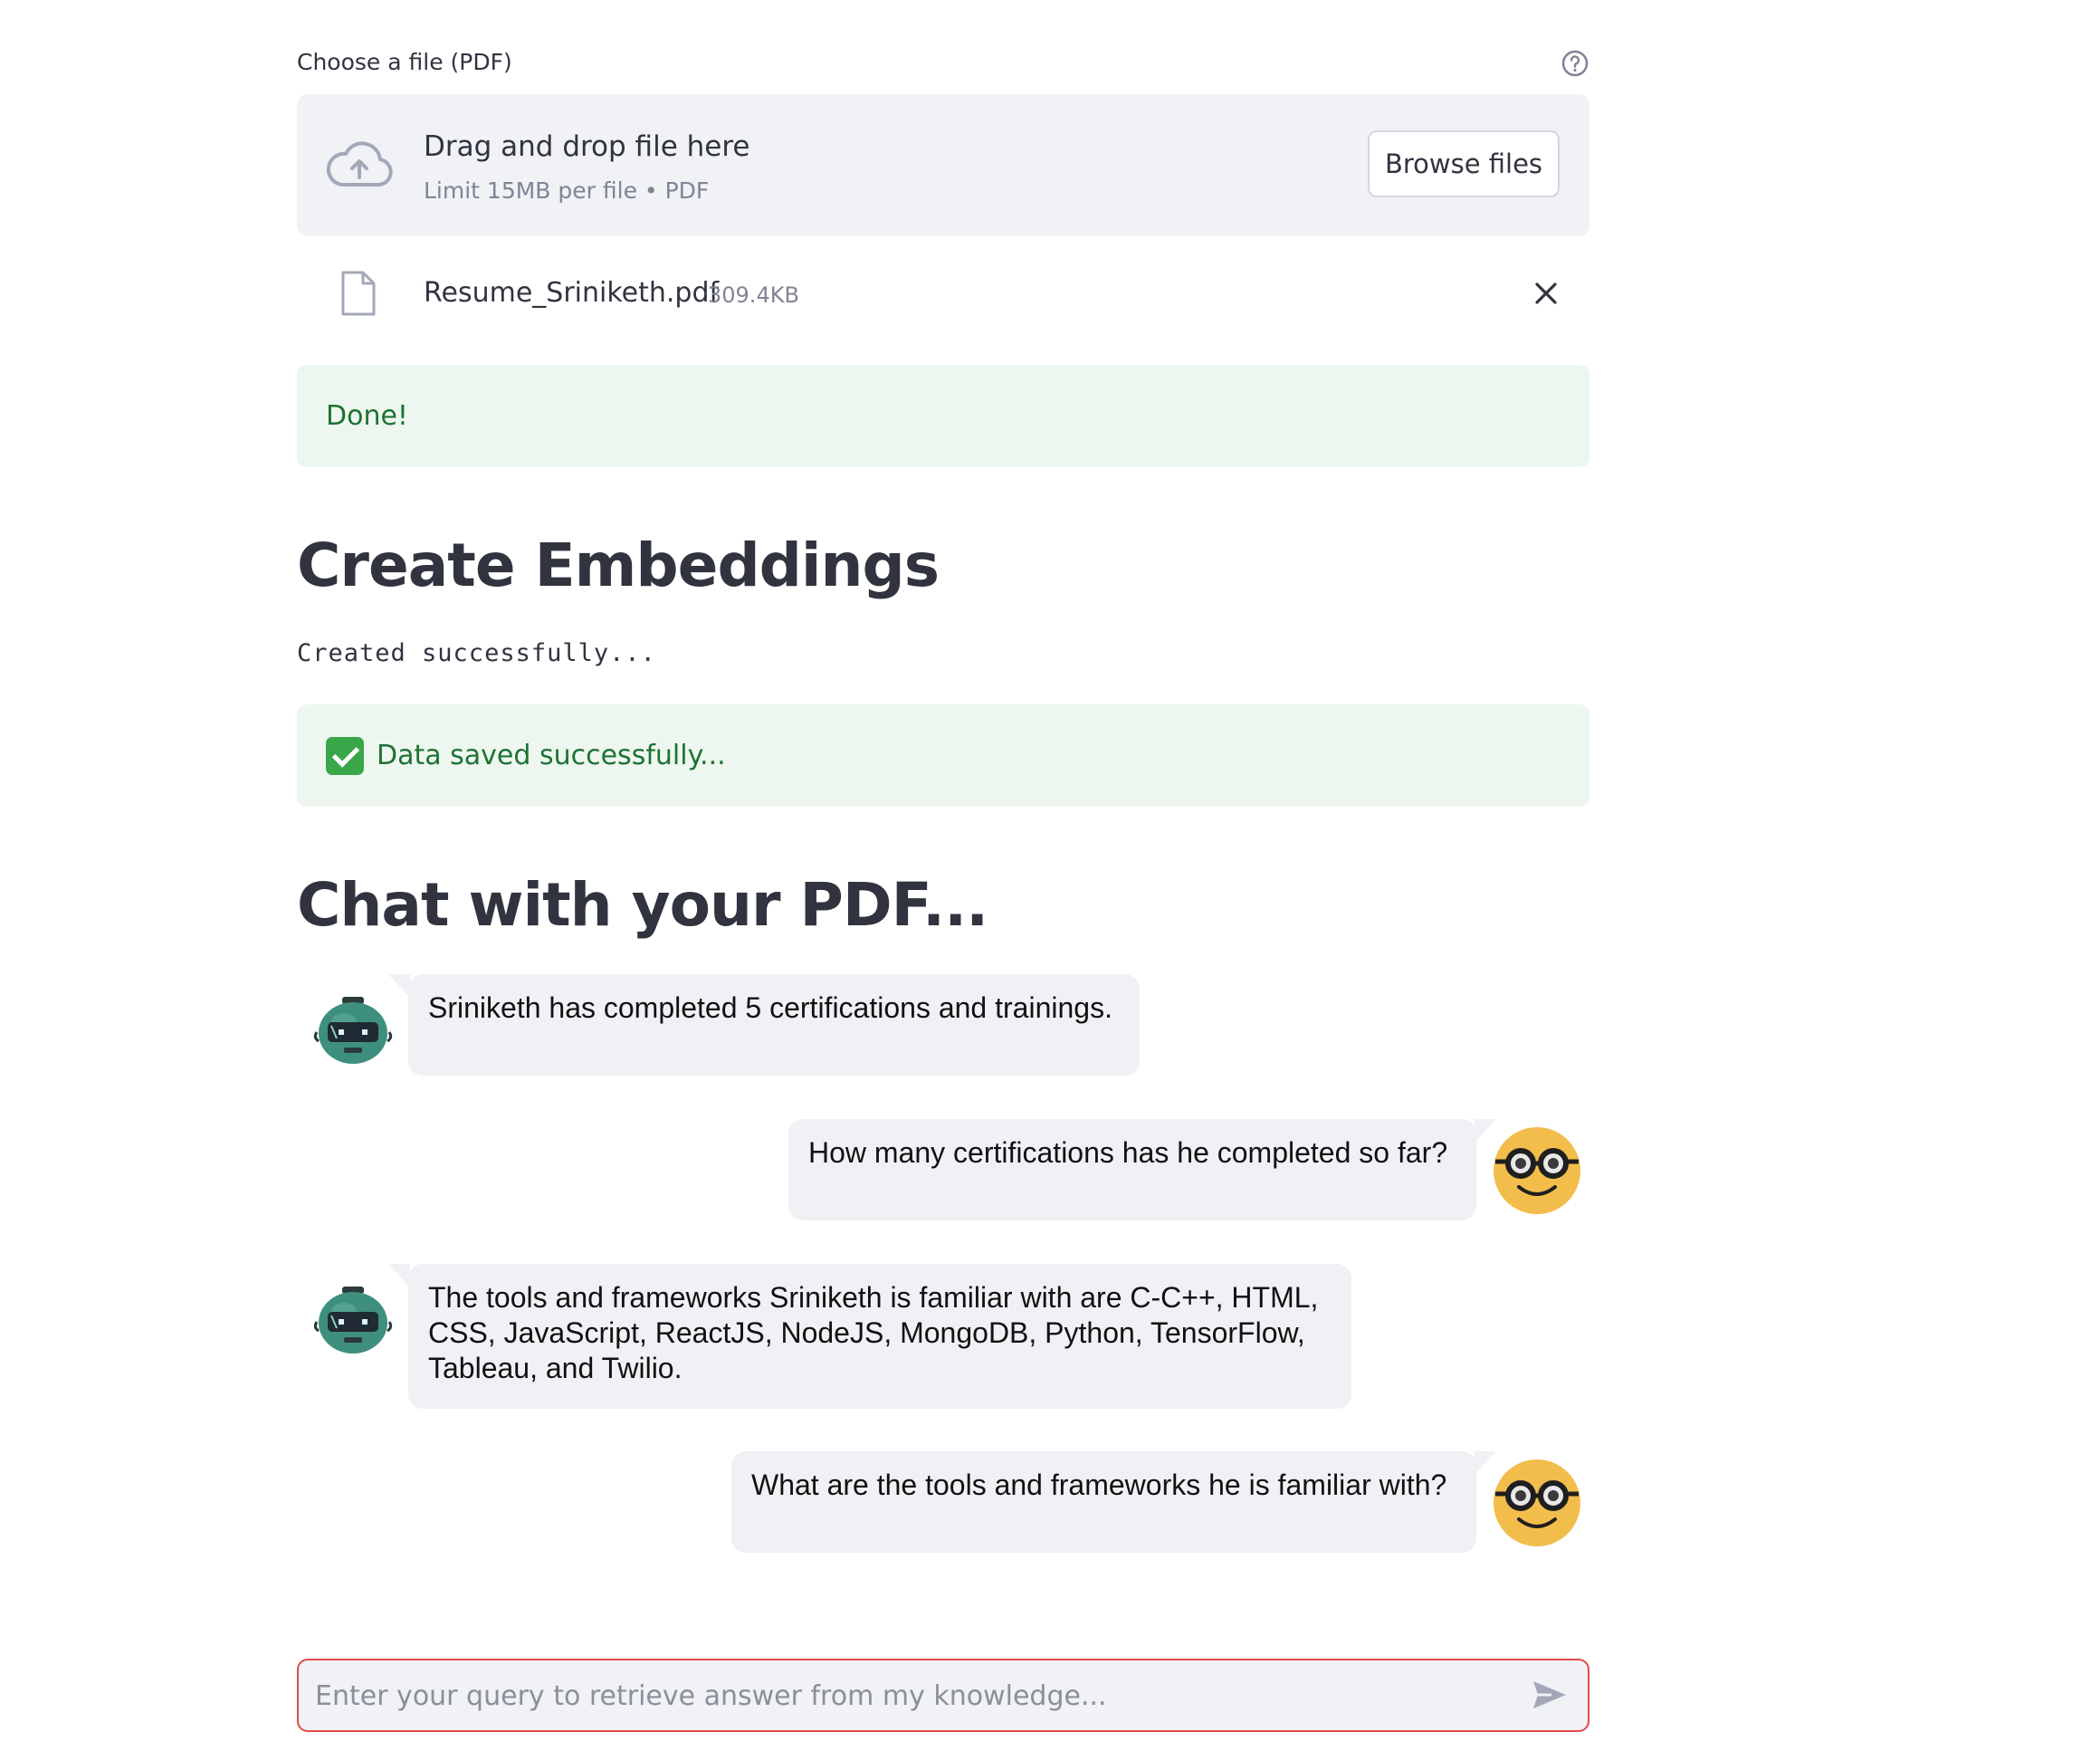 The height and width of the screenshot is (1751, 2100). I want to click on file-icon, so click(358, 293).